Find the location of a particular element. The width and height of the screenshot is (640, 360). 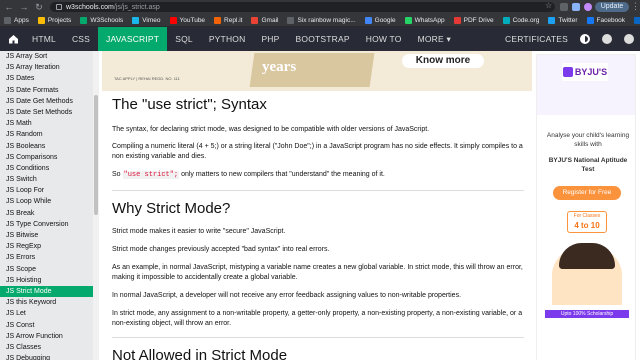

profile-avatar is located at coordinates (588, 7).